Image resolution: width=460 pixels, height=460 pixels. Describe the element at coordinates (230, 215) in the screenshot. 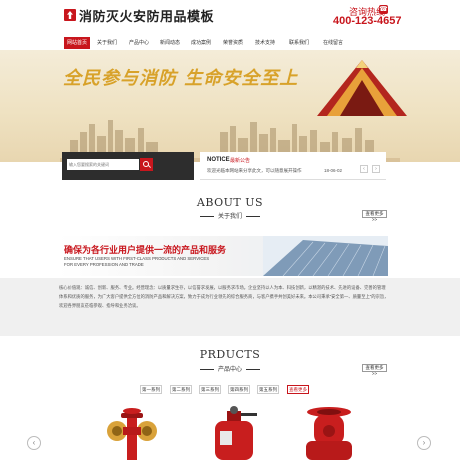

I see `about-subtitle: 关于我们` at that location.